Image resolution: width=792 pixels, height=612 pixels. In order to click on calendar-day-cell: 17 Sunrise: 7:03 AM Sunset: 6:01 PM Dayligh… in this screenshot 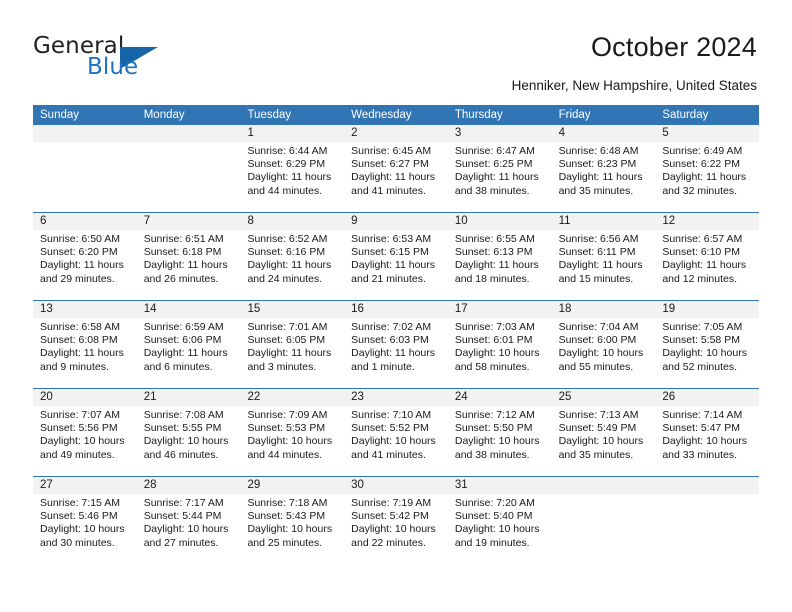, I will do `click(499, 344)`.